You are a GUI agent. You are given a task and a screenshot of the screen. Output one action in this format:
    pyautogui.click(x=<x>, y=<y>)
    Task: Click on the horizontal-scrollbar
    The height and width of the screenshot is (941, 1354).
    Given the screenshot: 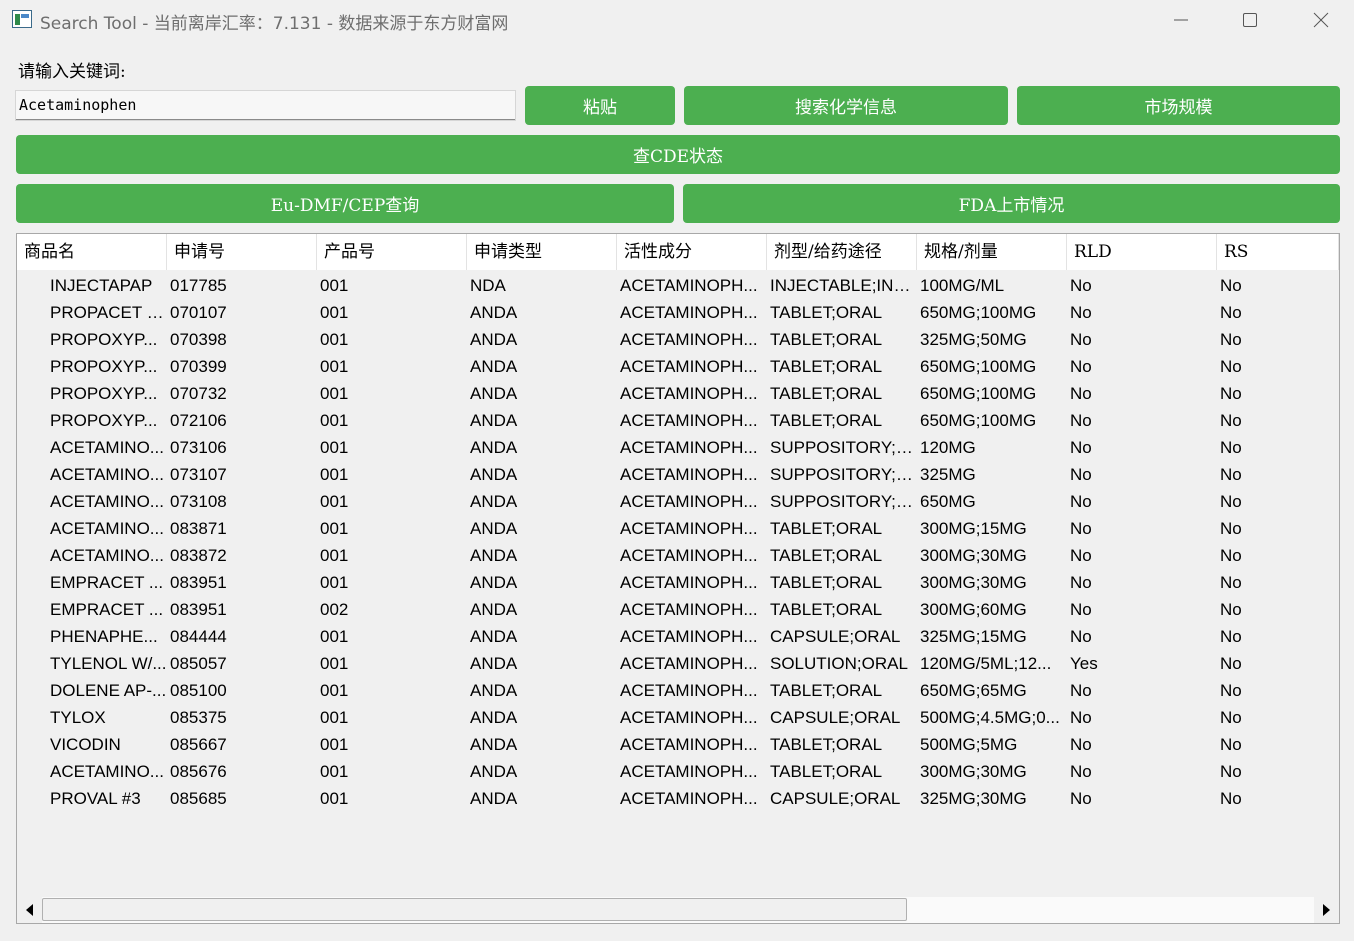 What is the action you would take?
    pyautogui.click(x=678, y=910)
    